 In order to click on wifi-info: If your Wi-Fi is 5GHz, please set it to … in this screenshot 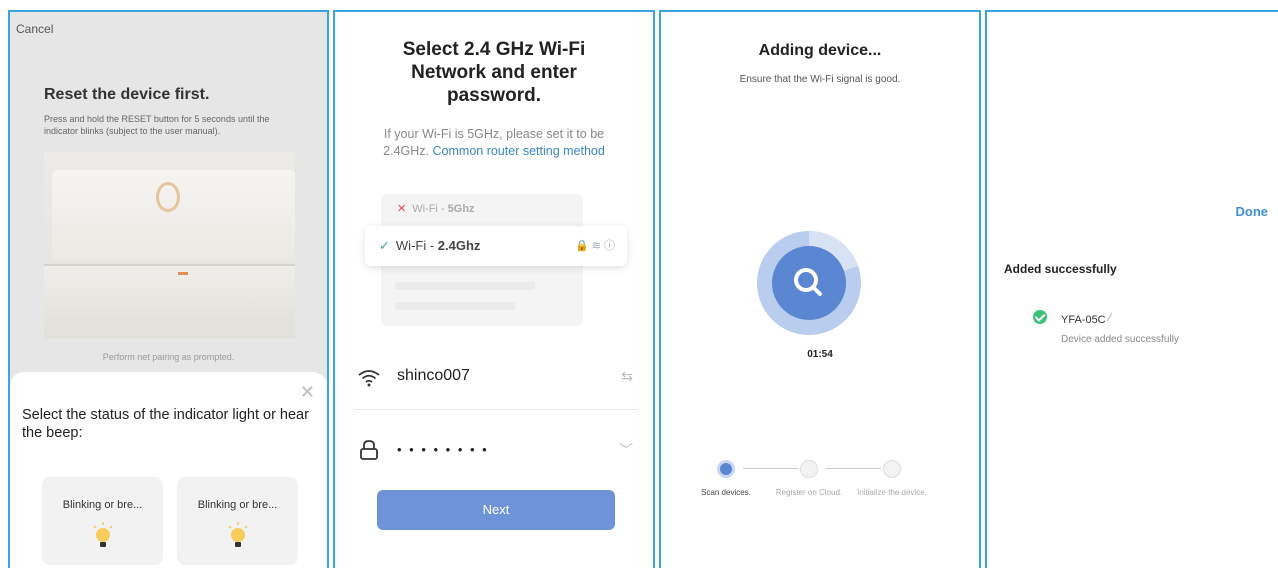, I will do `click(494, 143)`.